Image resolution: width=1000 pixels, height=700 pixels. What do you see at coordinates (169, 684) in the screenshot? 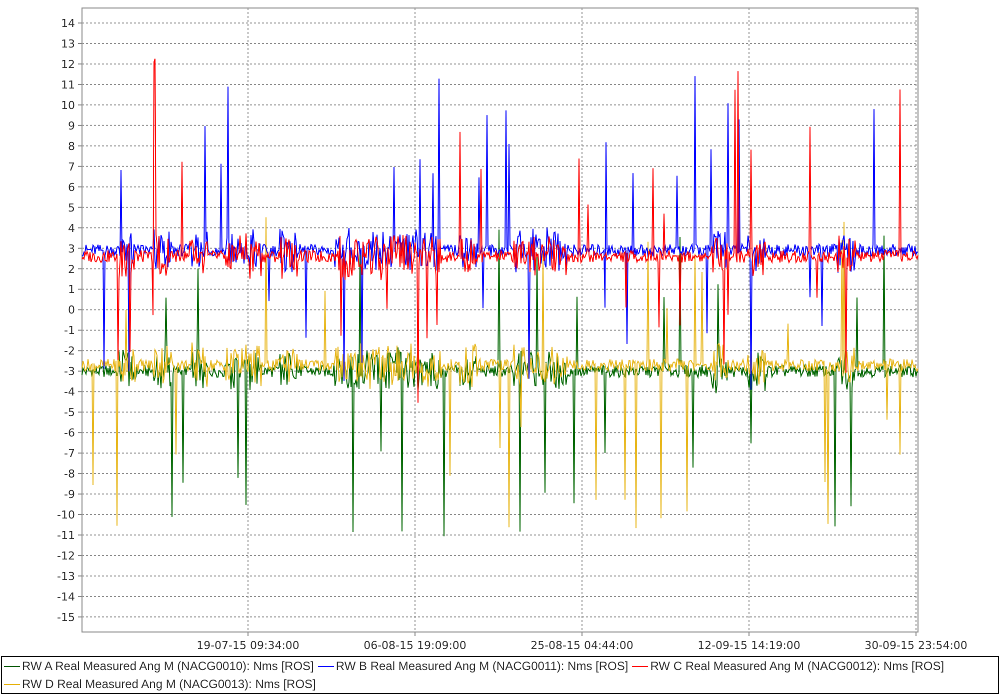
I see `legend-label: RW D Real Measured Ang M (NACG0013): Nms [ROS]` at bounding box center [169, 684].